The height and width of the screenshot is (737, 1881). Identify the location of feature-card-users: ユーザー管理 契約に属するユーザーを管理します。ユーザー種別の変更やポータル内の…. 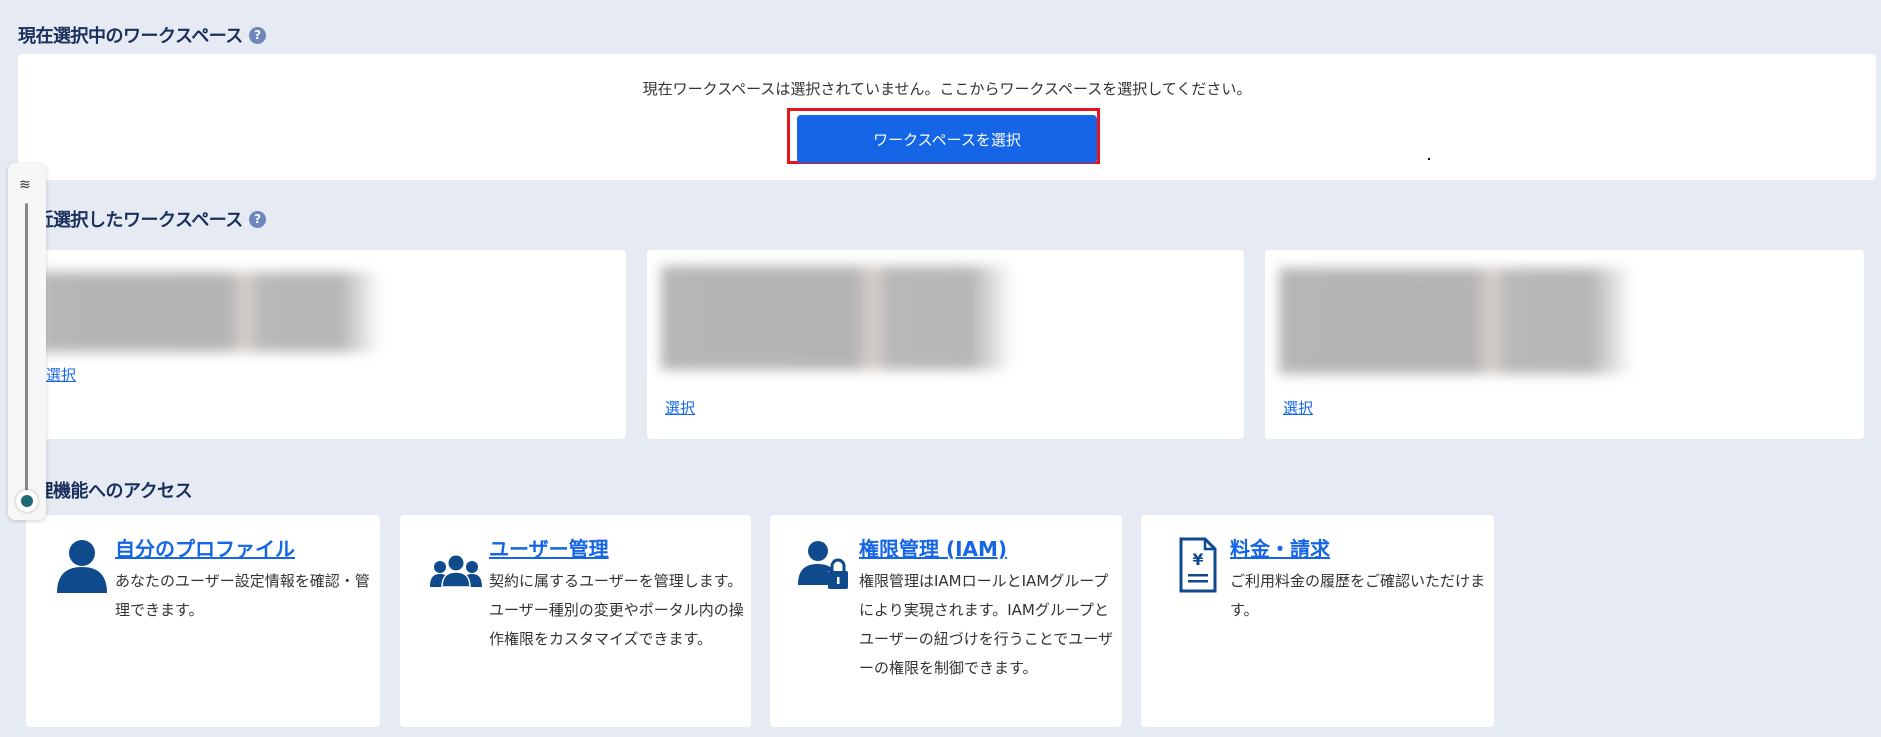
(575, 621).